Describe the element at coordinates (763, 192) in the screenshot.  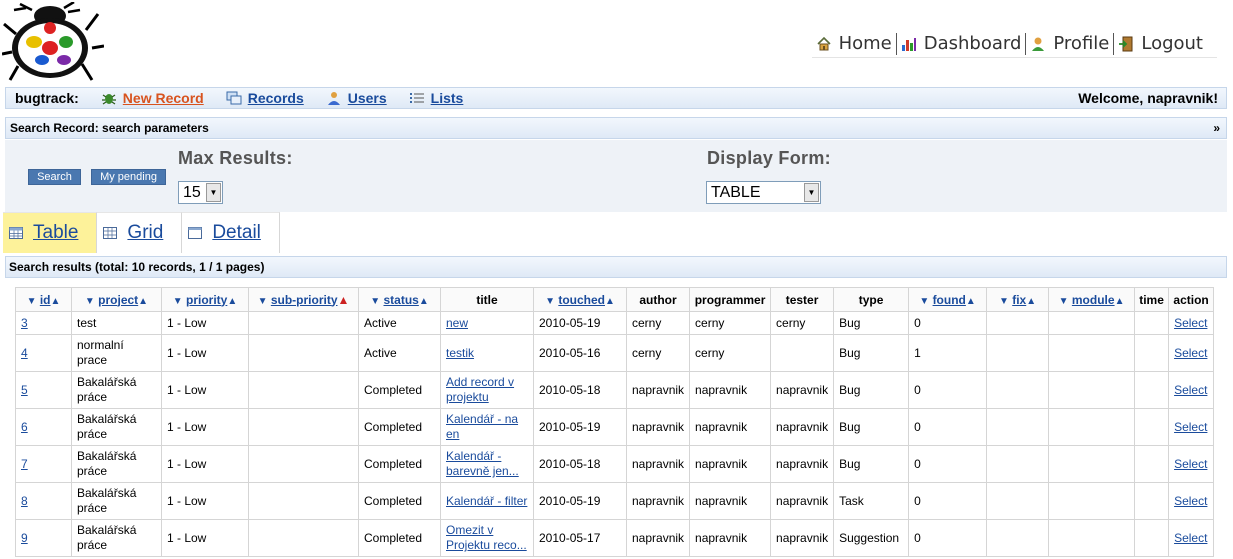
I see `display-form-select: TABLE ▼` at that location.